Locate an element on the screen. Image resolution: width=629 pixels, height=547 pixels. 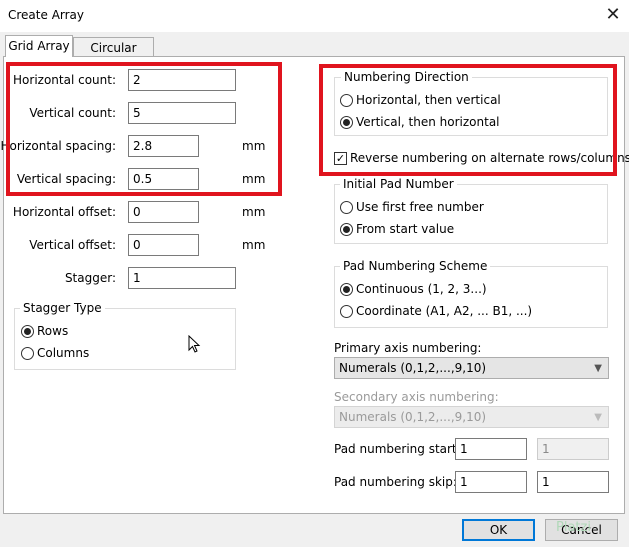
pad-numbering-start-input-1: 1 is located at coordinates (491, 449).